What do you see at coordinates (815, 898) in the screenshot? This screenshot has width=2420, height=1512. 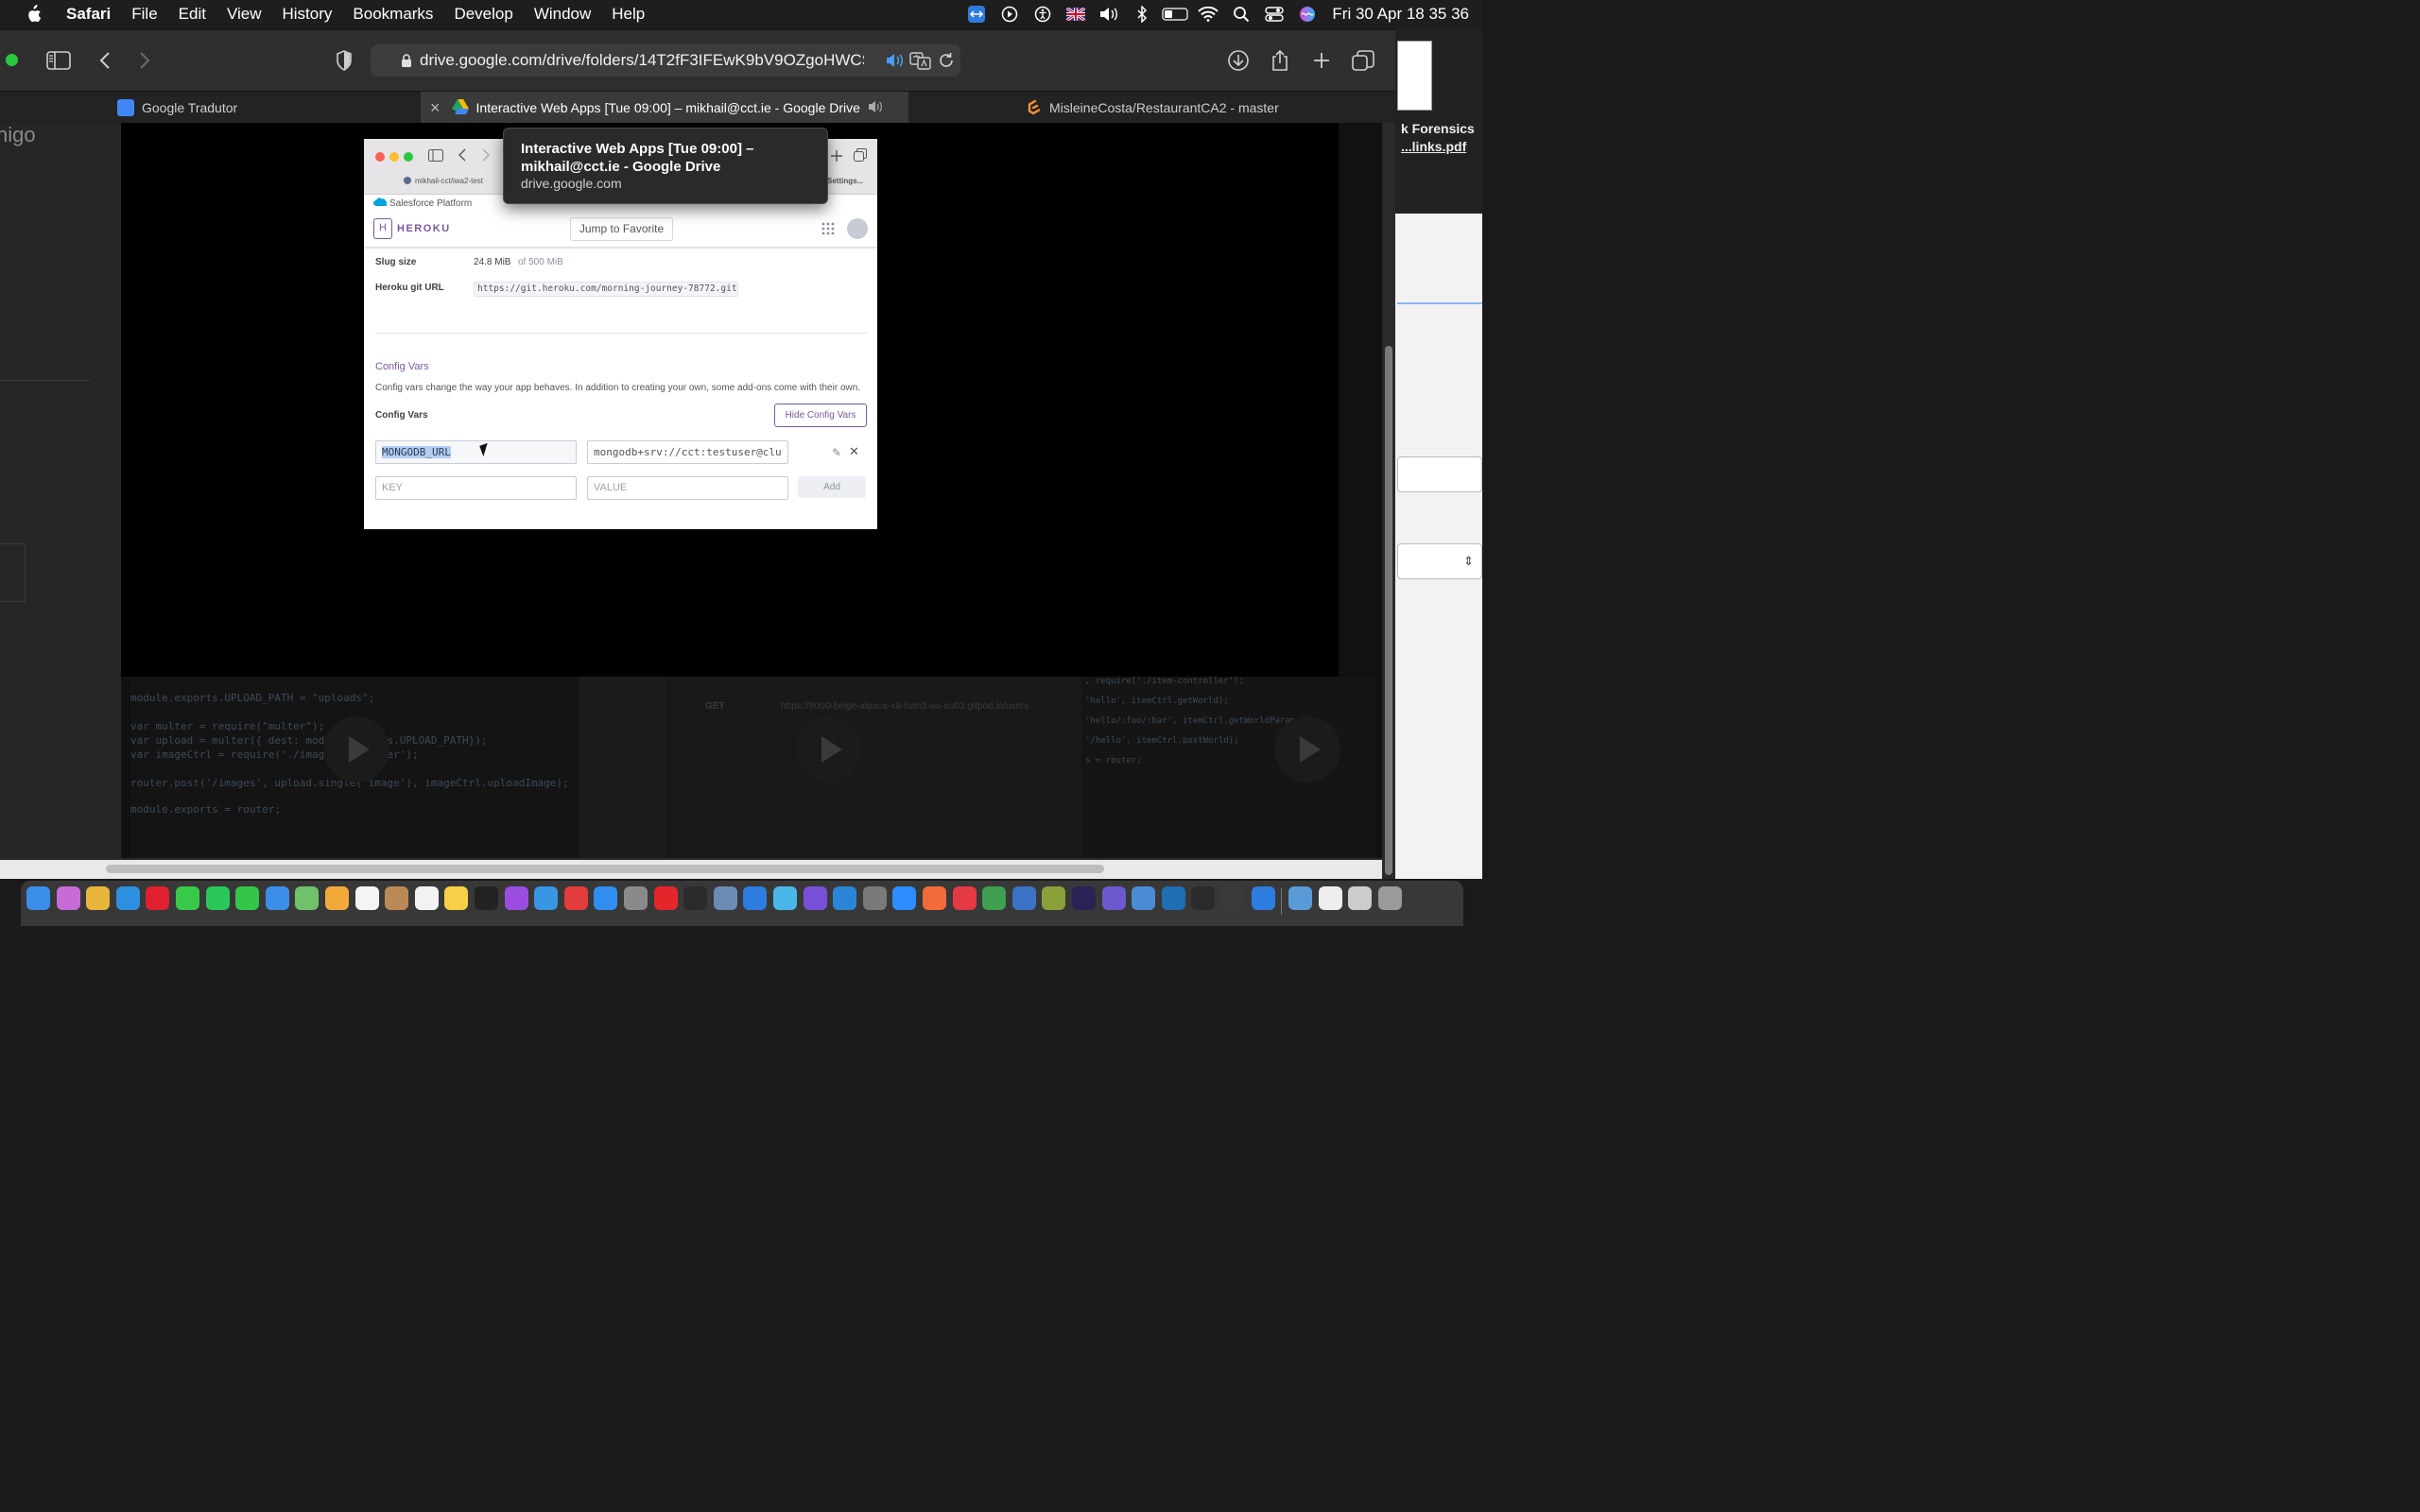 I see `github-icon` at bounding box center [815, 898].